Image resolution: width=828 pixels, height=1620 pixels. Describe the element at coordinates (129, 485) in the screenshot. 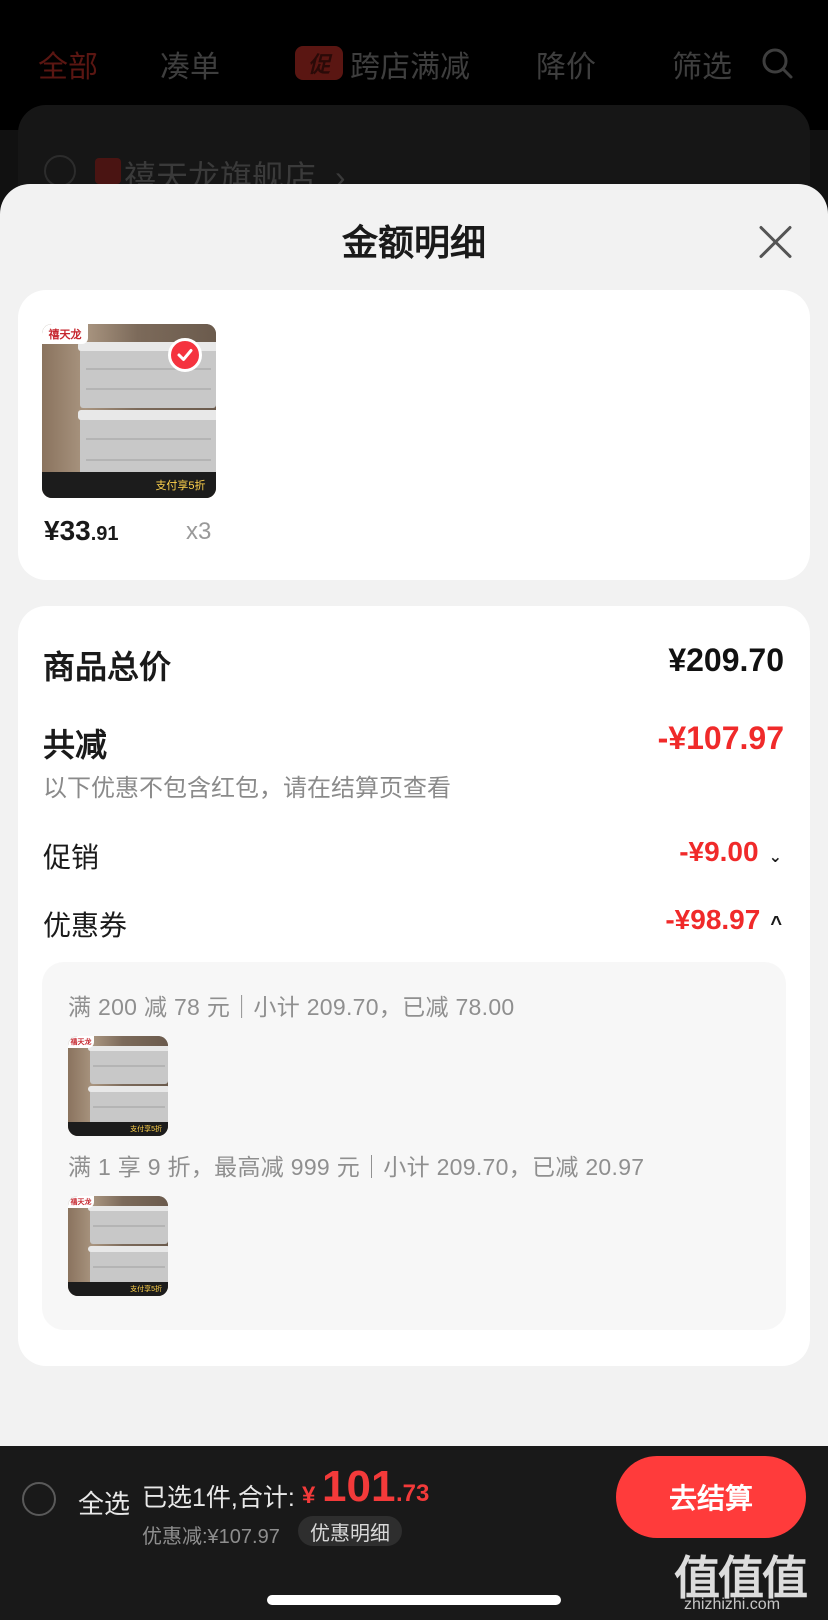

I see `promo-strip: 支付享5折` at that location.